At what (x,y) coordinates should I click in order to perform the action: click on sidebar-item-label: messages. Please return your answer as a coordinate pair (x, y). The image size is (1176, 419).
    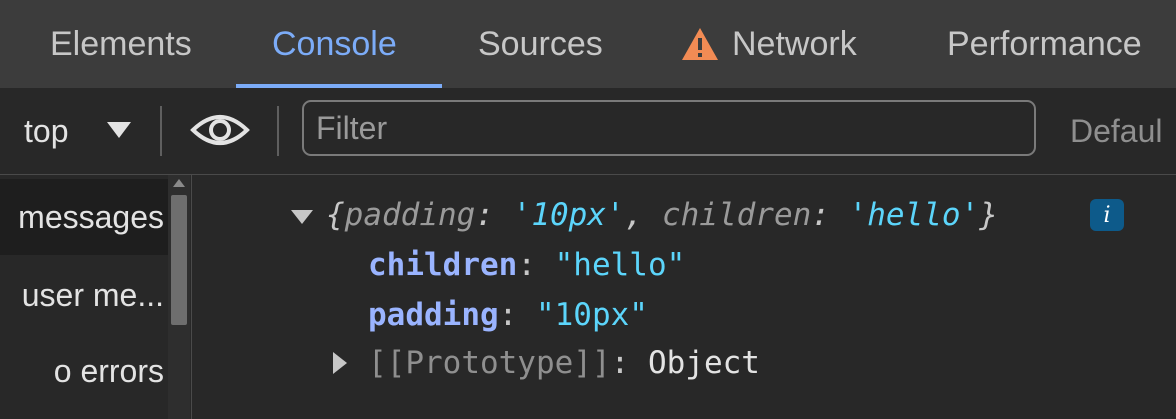
    Looking at the image, I should click on (91, 216).